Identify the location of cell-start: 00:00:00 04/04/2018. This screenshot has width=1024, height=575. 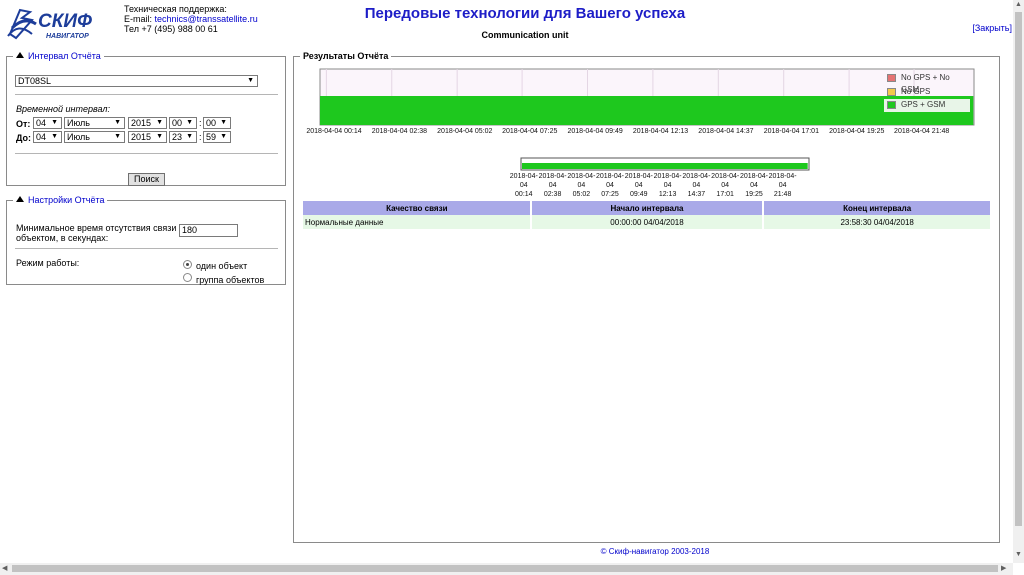
(647, 222).